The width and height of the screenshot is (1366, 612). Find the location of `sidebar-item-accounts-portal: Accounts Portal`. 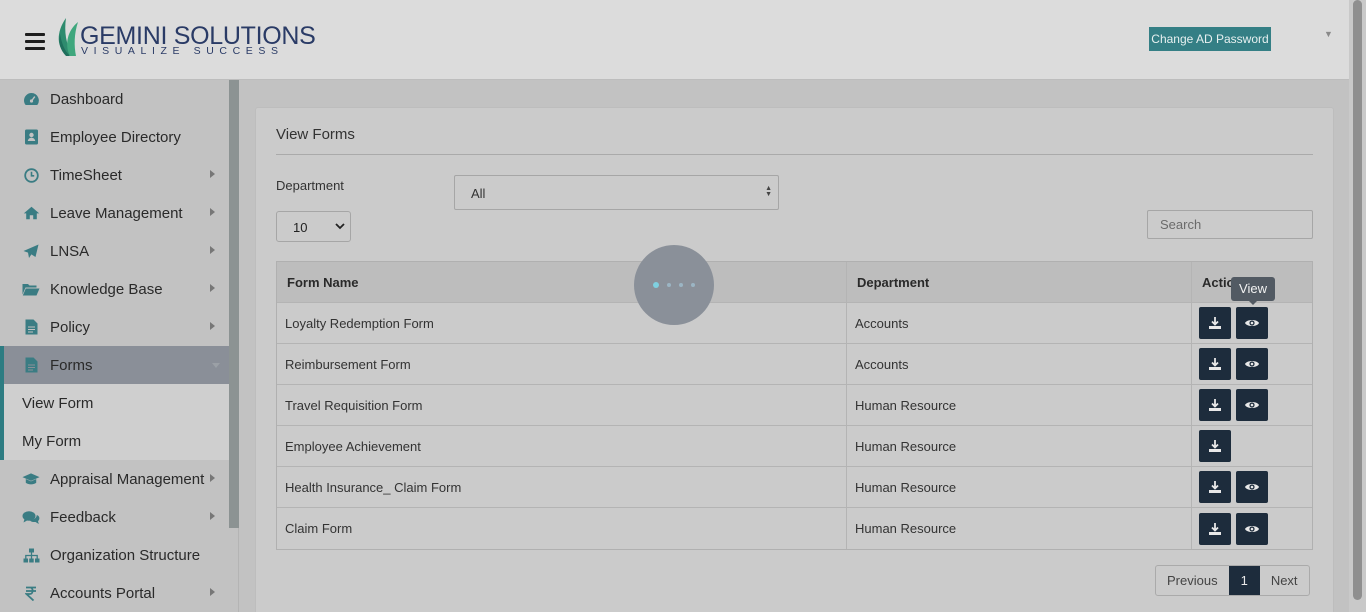

sidebar-item-accounts-portal: Accounts Portal is located at coordinates (119, 593).